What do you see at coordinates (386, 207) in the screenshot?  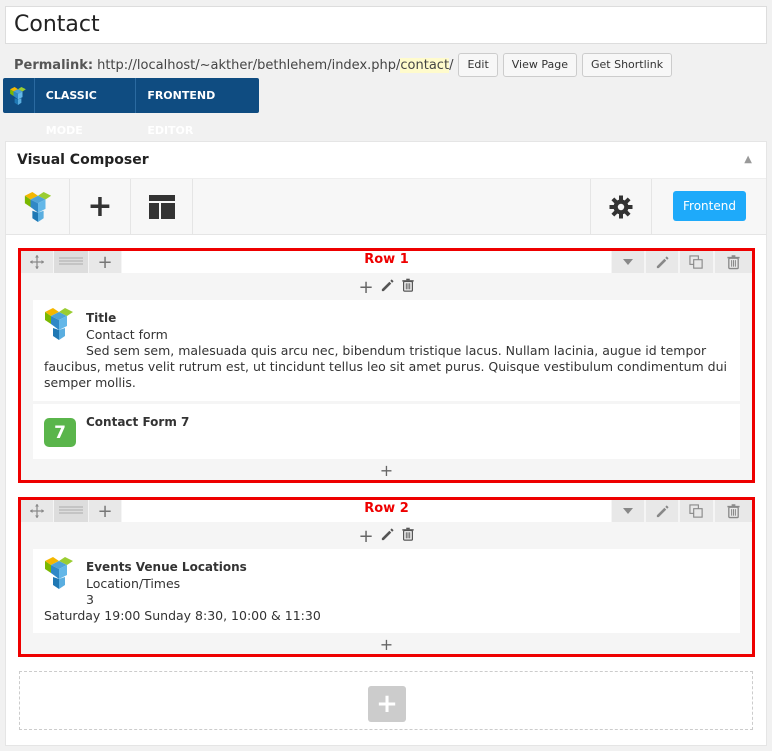 I see `composer-toolbar: + Frontend` at bounding box center [386, 207].